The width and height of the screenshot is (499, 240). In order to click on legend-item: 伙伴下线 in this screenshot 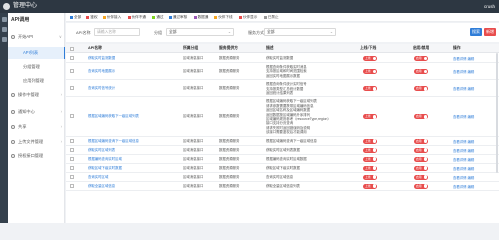, I will do `click(223, 17)`.